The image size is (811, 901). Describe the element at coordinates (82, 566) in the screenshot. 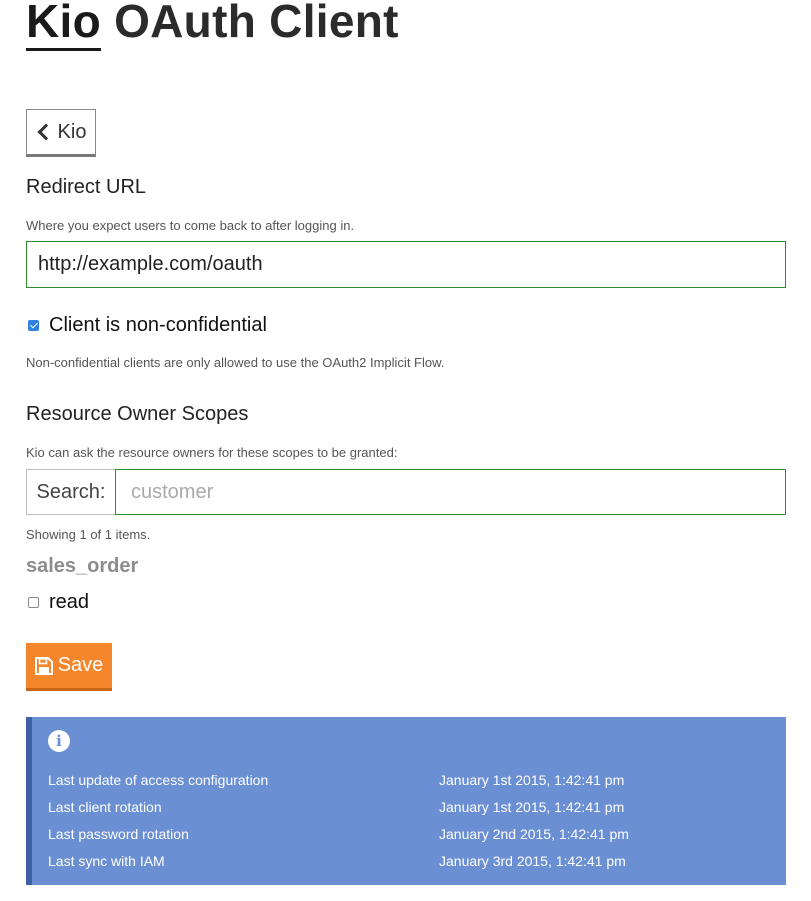

I see `scope-group-name: sales_order` at that location.